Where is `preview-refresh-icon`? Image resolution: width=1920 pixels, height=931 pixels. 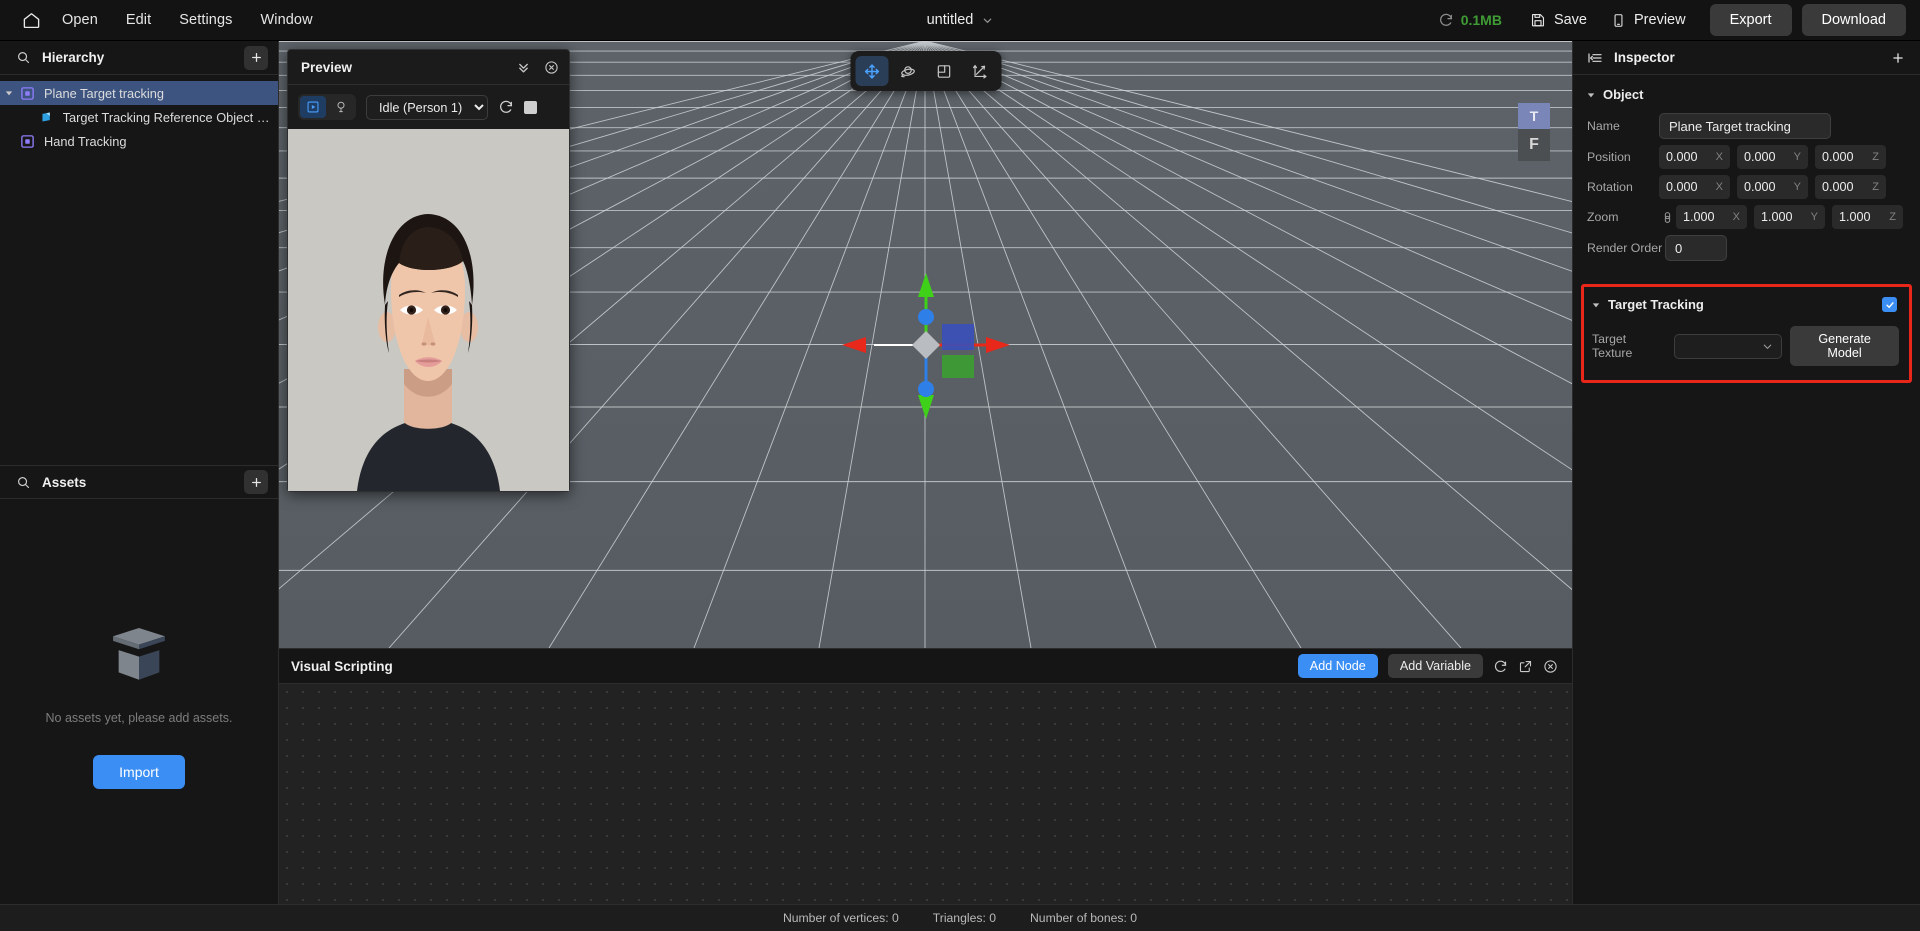 preview-refresh-icon is located at coordinates (506, 107).